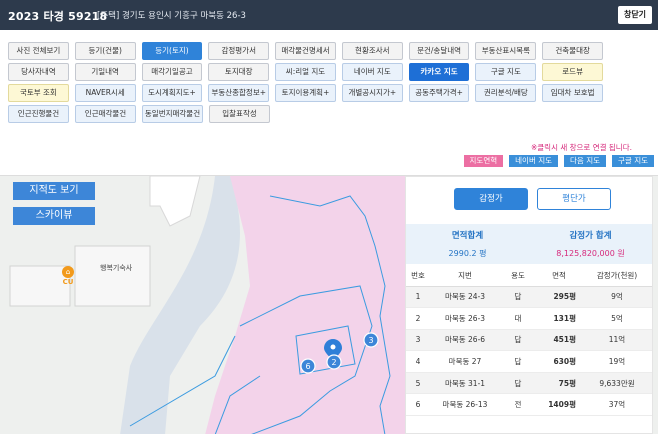 The height and width of the screenshot is (434, 658). Describe the element at coordinates (105, 72) in the screenshot. I see `date-details-button: 기일내역` at that location.